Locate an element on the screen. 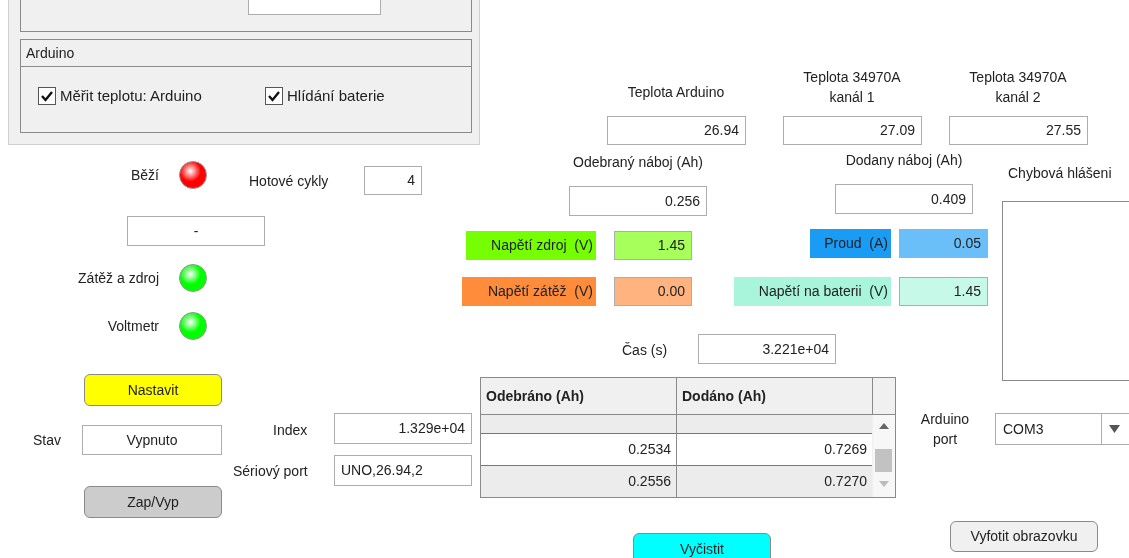 The height and width of the screenshot is (558, 1129). output-field: 27.55 is located at coordinates (1018, 130).